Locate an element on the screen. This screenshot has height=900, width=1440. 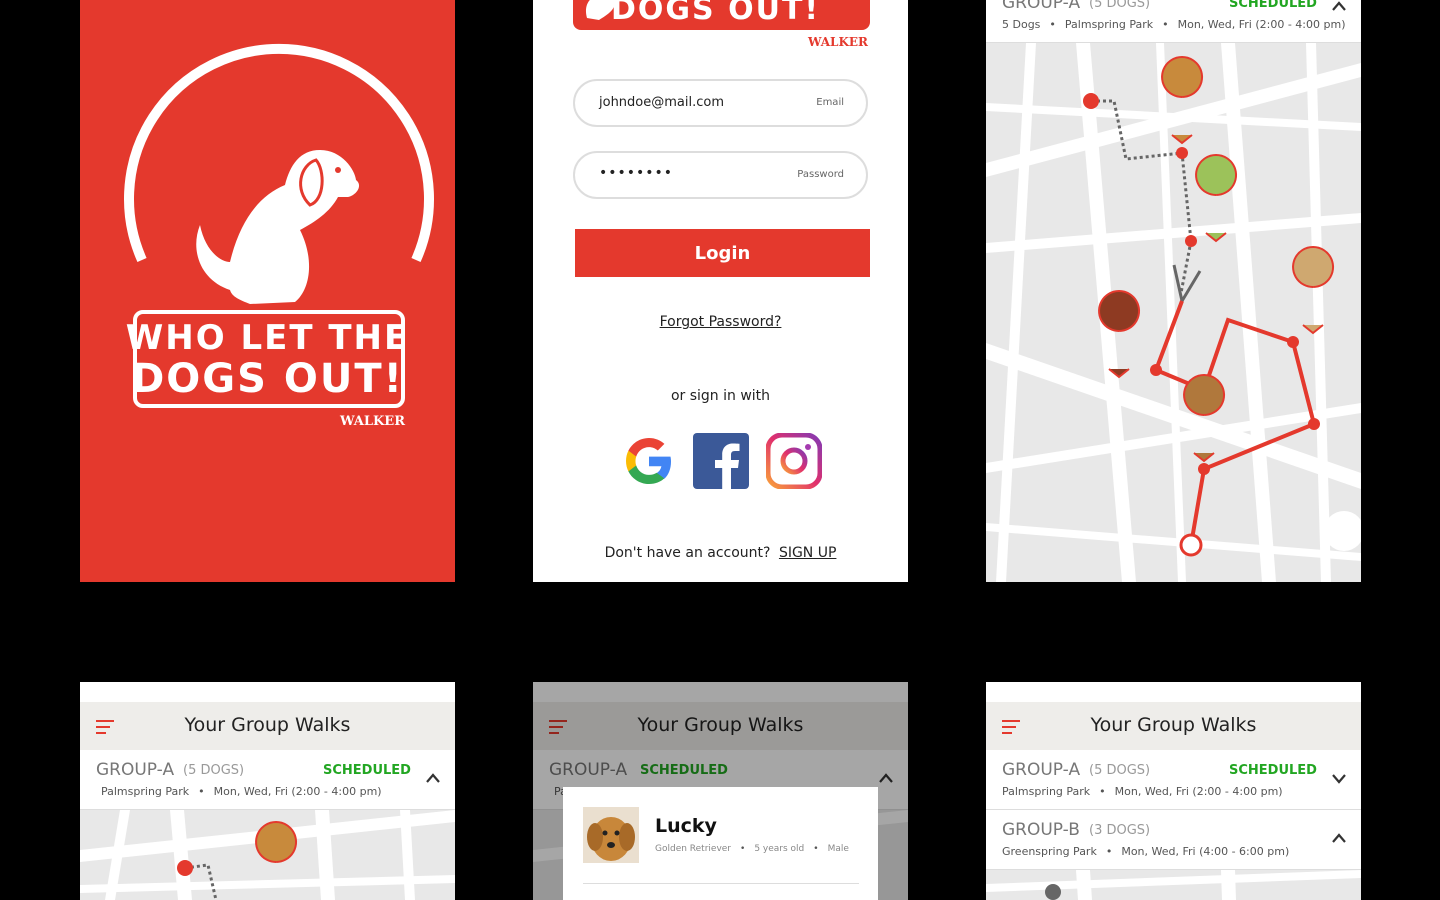
park-name: Greenspring Park is located at coordinates (1049, 851).